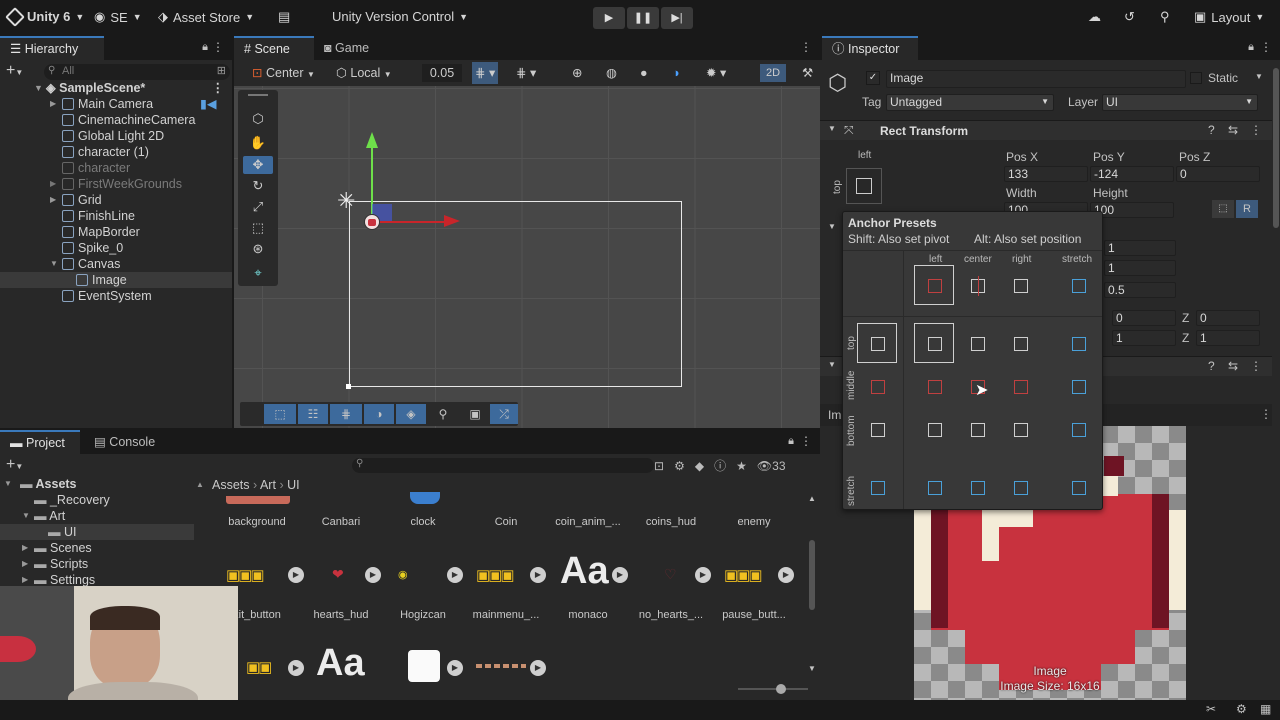  I want to click on asset-label: Canbari, so click(341, 522).